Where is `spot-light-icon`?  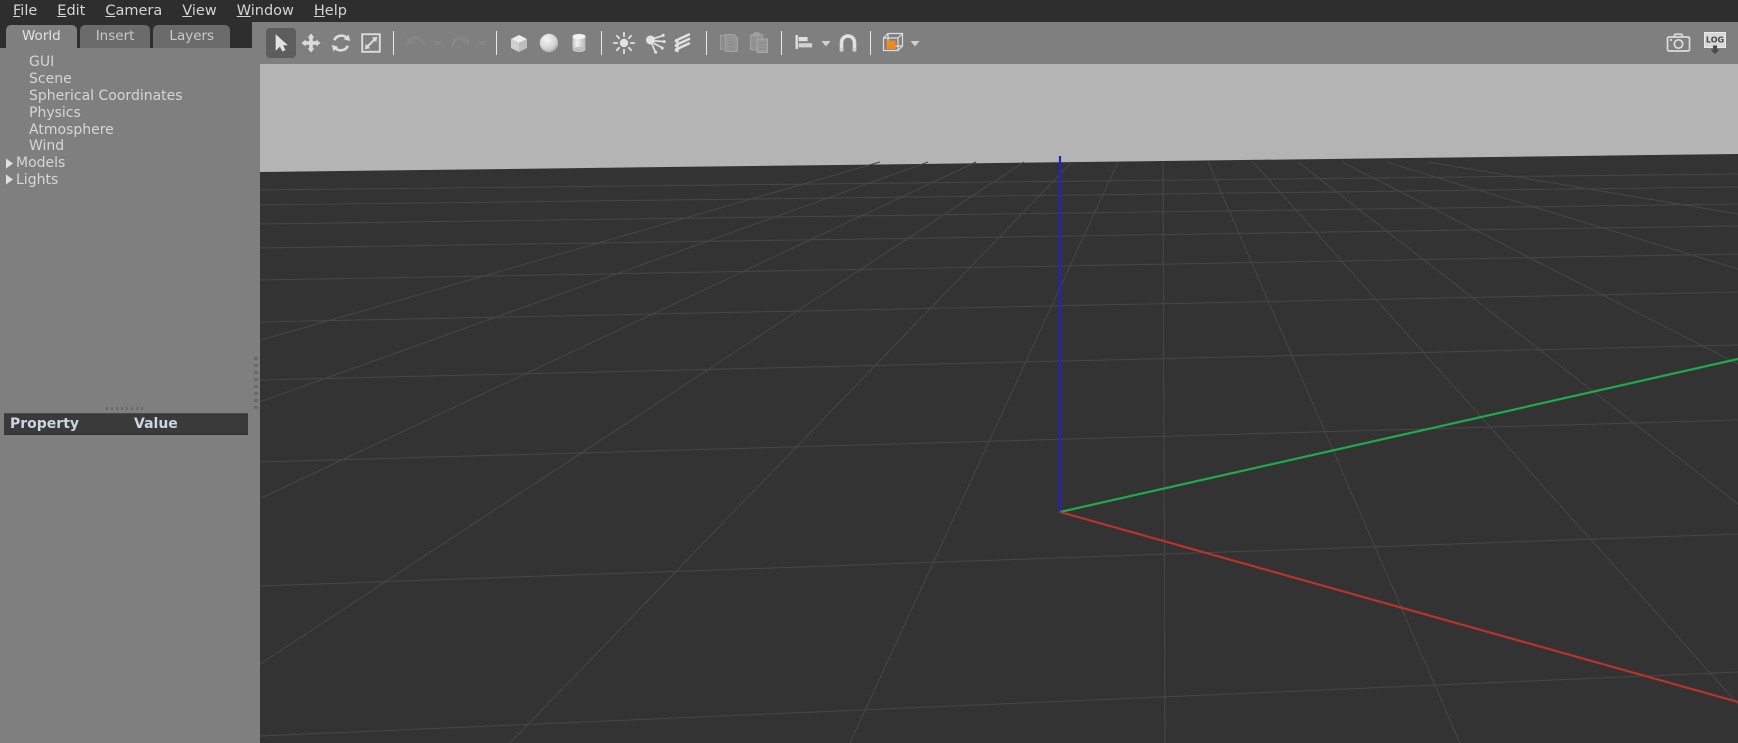
spot-light-icon is located at coordinates (654, 43).